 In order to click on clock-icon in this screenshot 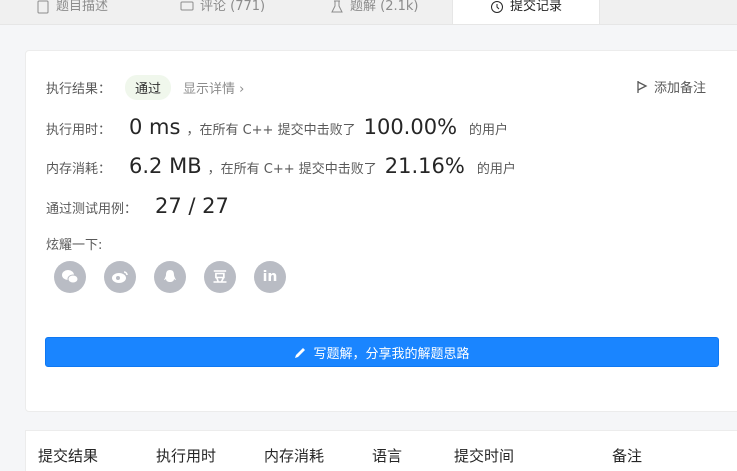, I will do `click(496, 7)`.